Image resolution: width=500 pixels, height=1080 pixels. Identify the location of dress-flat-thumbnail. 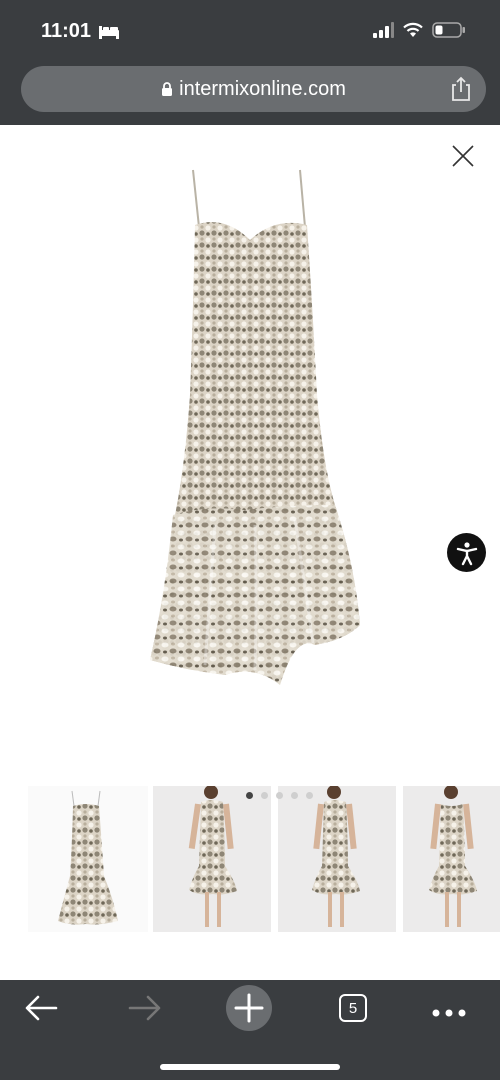
(88, 859).